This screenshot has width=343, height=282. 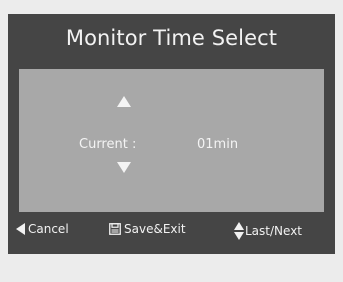 I want to click on footer-hints: Cancel Save&Exit Last/Next, so click(x=171, y=230).